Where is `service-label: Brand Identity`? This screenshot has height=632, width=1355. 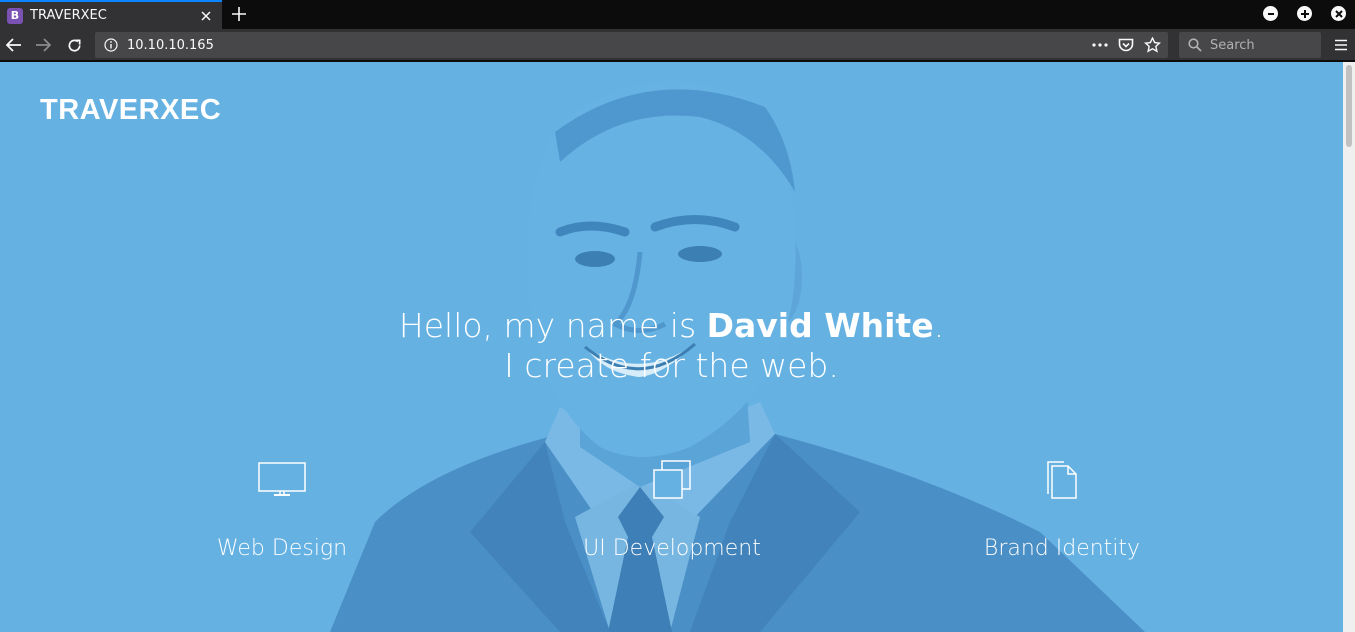 service-label: Brand Identity is located at coordinates (1062, 548).